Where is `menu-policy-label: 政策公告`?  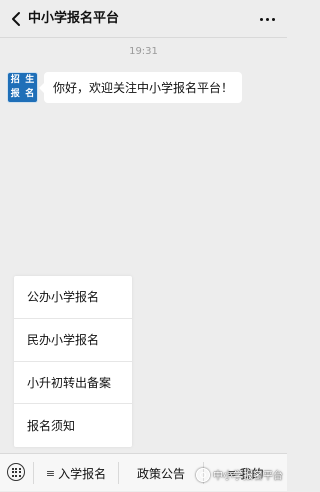 menu-policy-label: 政策公告 is located at coordinates (160, 473).